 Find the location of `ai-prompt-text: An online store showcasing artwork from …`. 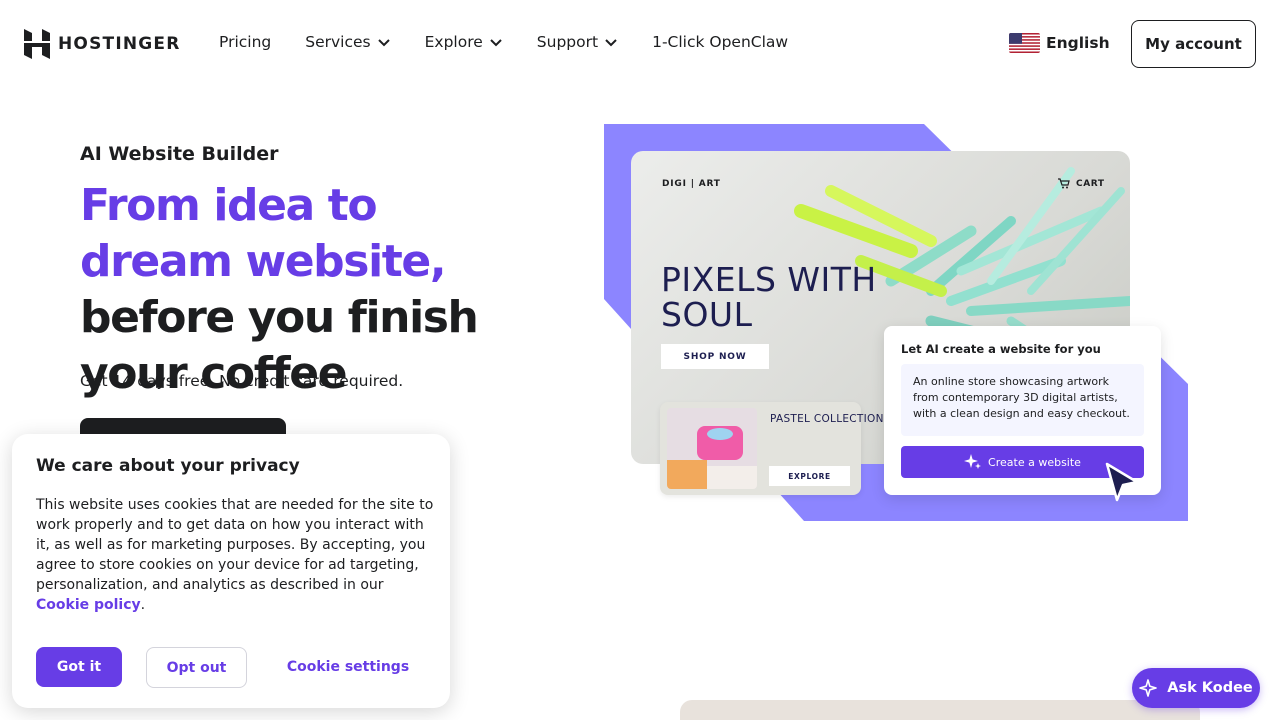

ai-prompt-text: An online store showcasing artwork from … is located at coordinates (1022, 400).